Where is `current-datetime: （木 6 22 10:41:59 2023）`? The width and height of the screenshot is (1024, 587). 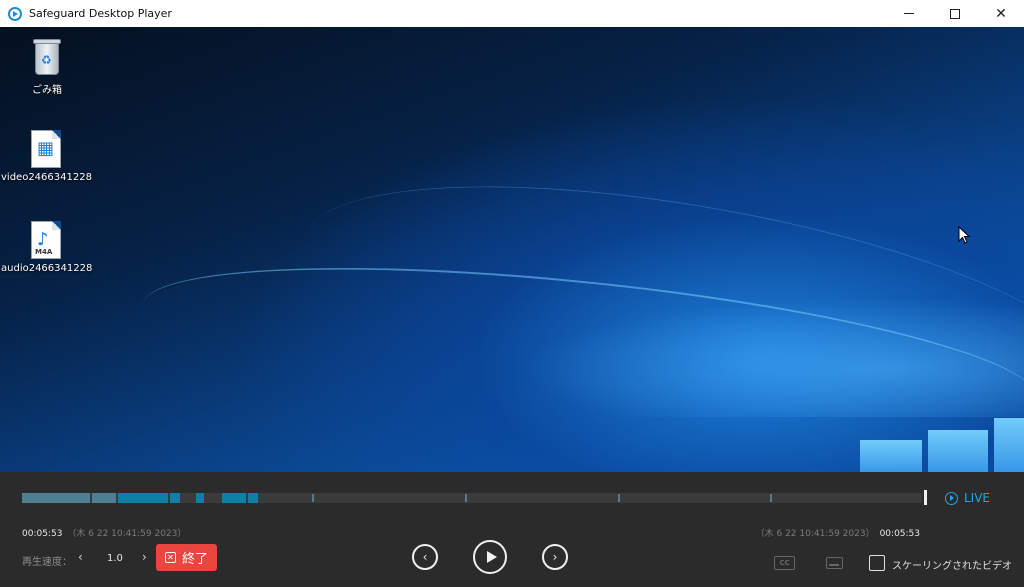
current-datetime: （木 6 22 10:41:59 2023） is located at coordinates (127, 534).